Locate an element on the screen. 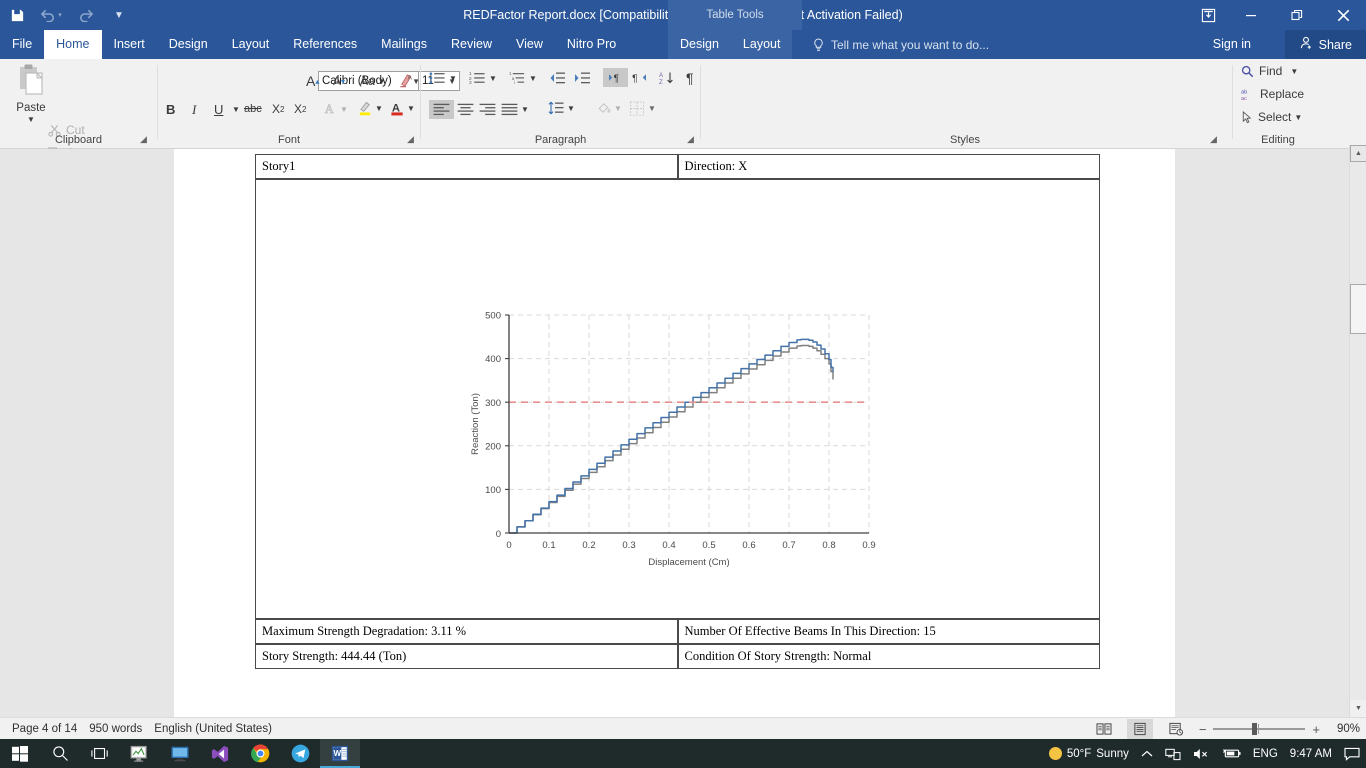  underline-dropdown-icon: ▼ is located at coordinates (236, 109).